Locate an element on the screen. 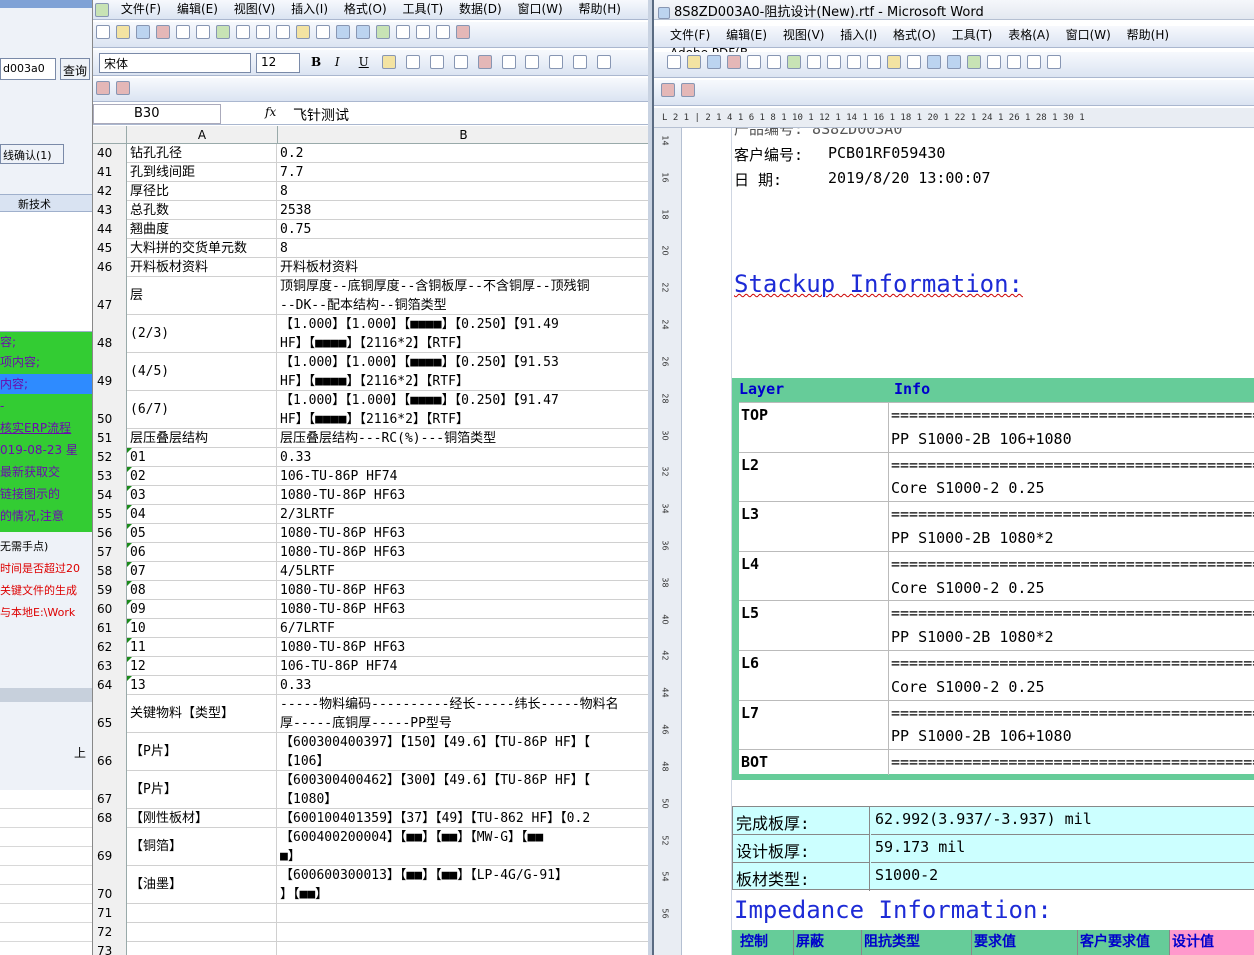  confirm-button: 线确认(1) is located at coordinates (32, 154).